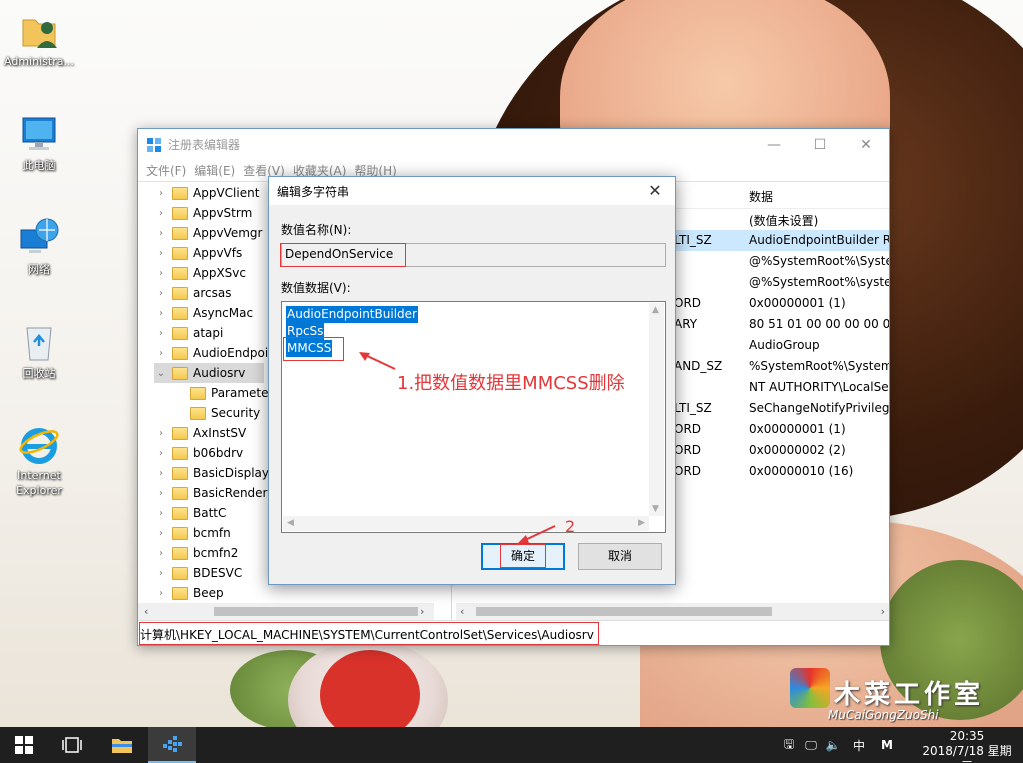 The width and height of the screenshot is (1023, 763). Describe the element at coordinates (161, 373) in the screenshot. I see `expanded-chevron-icon: ⌄` at that location.